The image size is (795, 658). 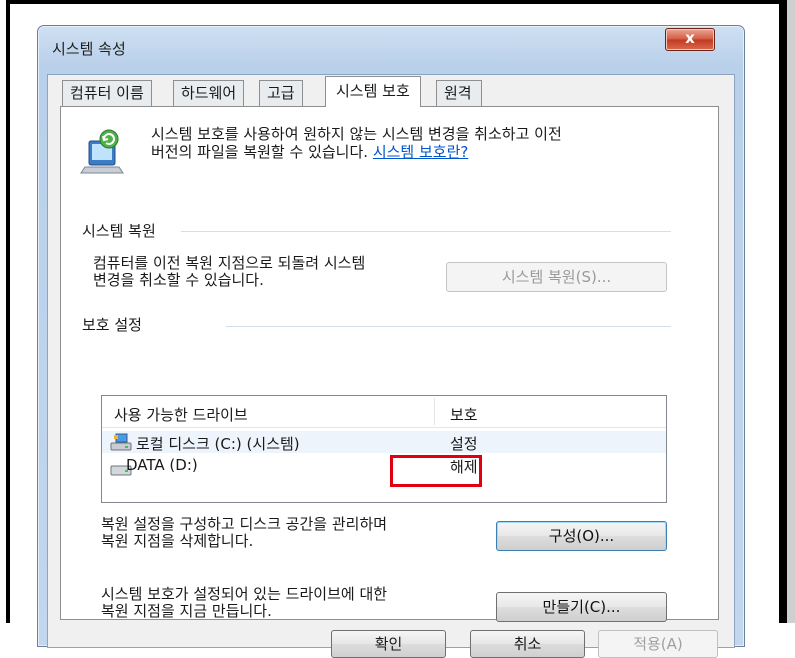 What do you see at coordinates (209, 93) in the screenshot?
I see `tab-hardware: 하드웨어` at bounding box center [209, 93].